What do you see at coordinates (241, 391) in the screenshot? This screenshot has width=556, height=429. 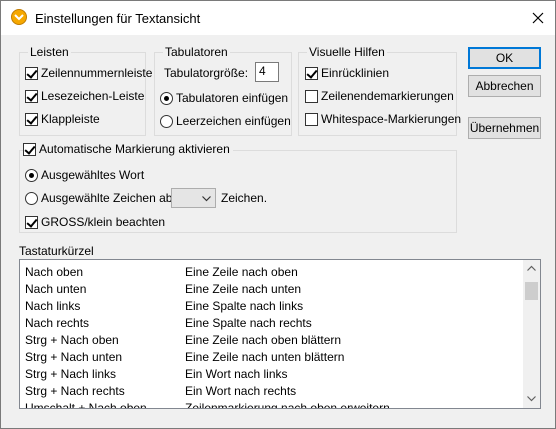 I see `shortcut-description: Ein Wort nach rechts` at bounding box center [241, 391].